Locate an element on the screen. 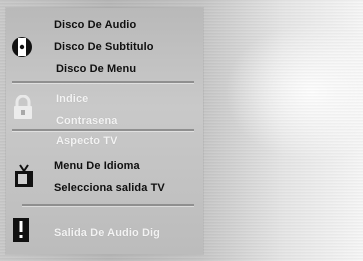 This screenshot has height=261, width=363. menu-item-salida-de-audio-digital: Salida De Audio Dig is located at coordinates (107, 233).